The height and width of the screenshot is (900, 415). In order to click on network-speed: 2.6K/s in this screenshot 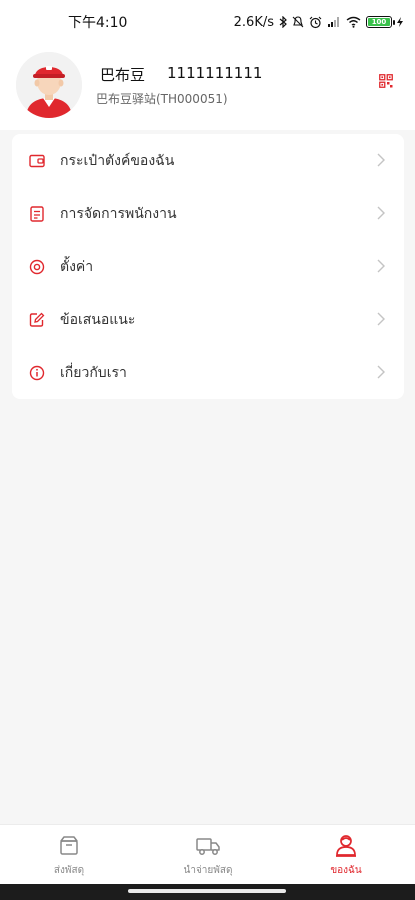, I will do `click(253, 22)`.